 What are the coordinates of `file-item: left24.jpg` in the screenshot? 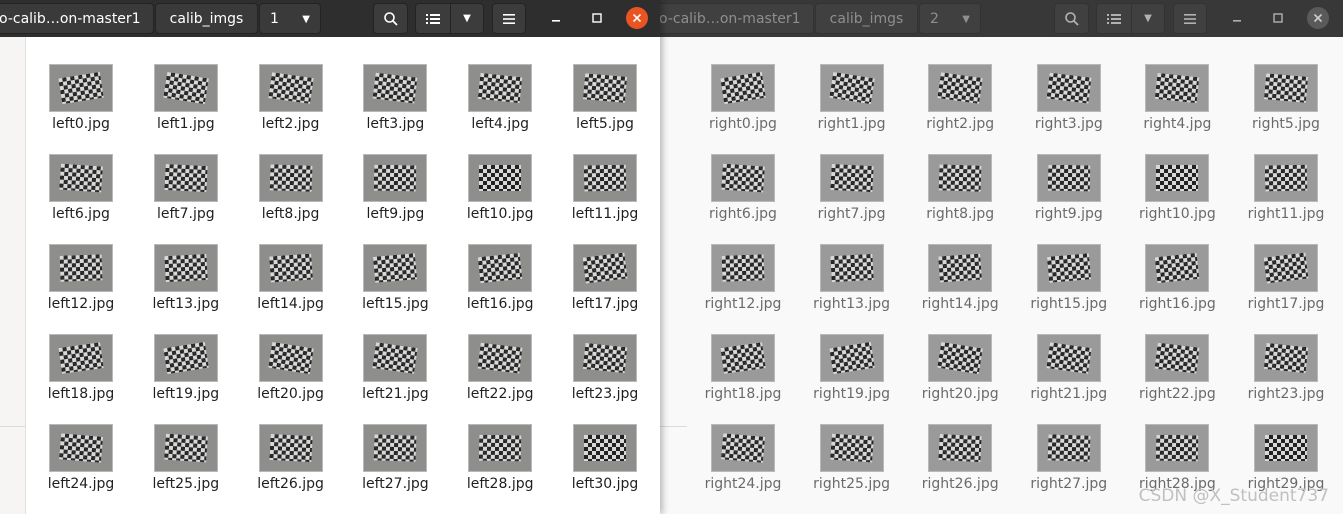 It's located at (81, 458).